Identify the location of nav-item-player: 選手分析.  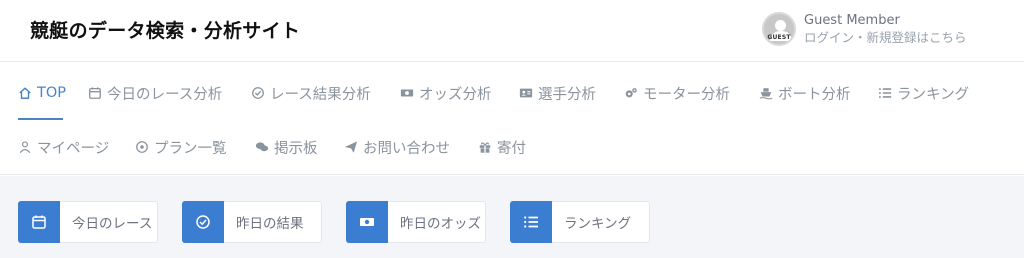
(557, 93).